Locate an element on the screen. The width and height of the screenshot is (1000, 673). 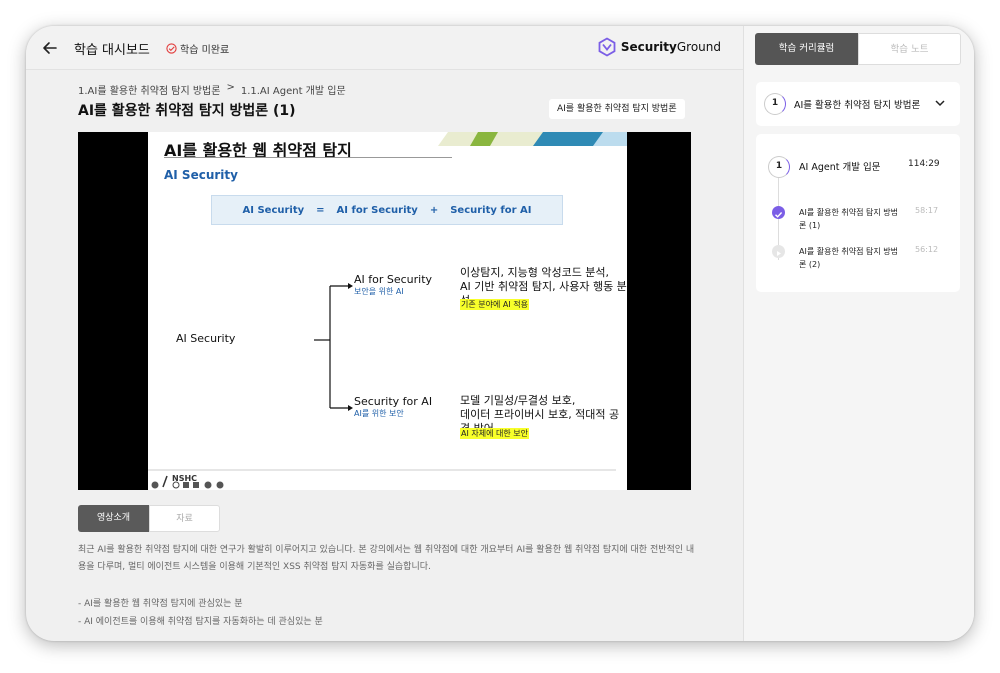
content-tabs: 영상소개 자료 is located at coordinates (149, 518).